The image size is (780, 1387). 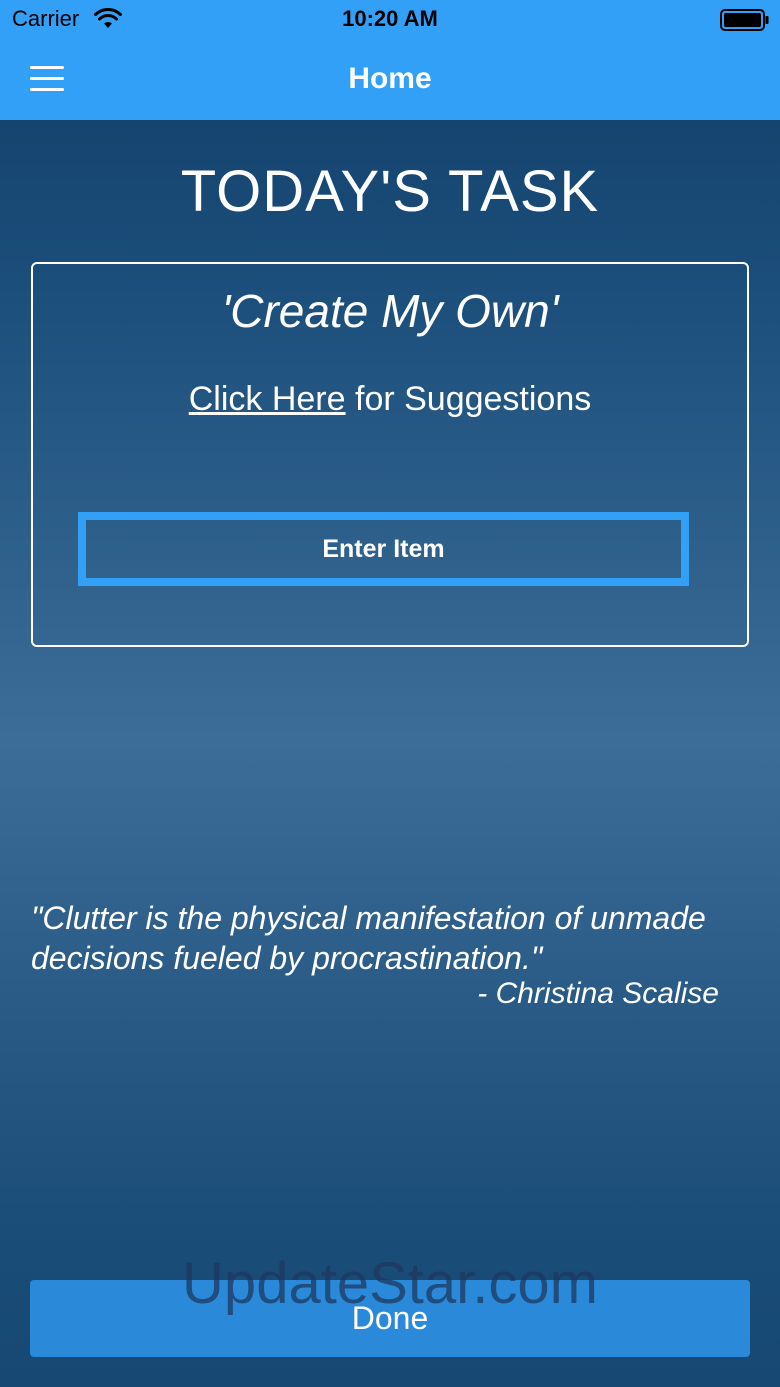 What do you see at coordinates (468, 399) in the screenshot?
I see `suggestions-suffix: for Suggestions` at bounding box center [468, 399].